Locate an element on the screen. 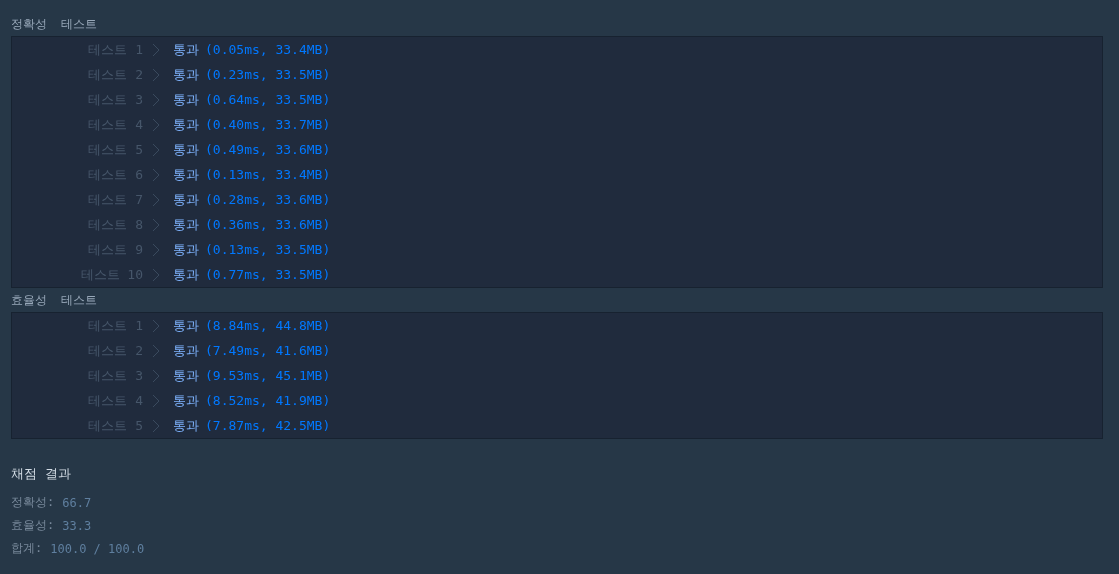 The height and width of the screenshot is (574, 1119). result-heading: 채점 결과 is located at coordinates (41, 474).